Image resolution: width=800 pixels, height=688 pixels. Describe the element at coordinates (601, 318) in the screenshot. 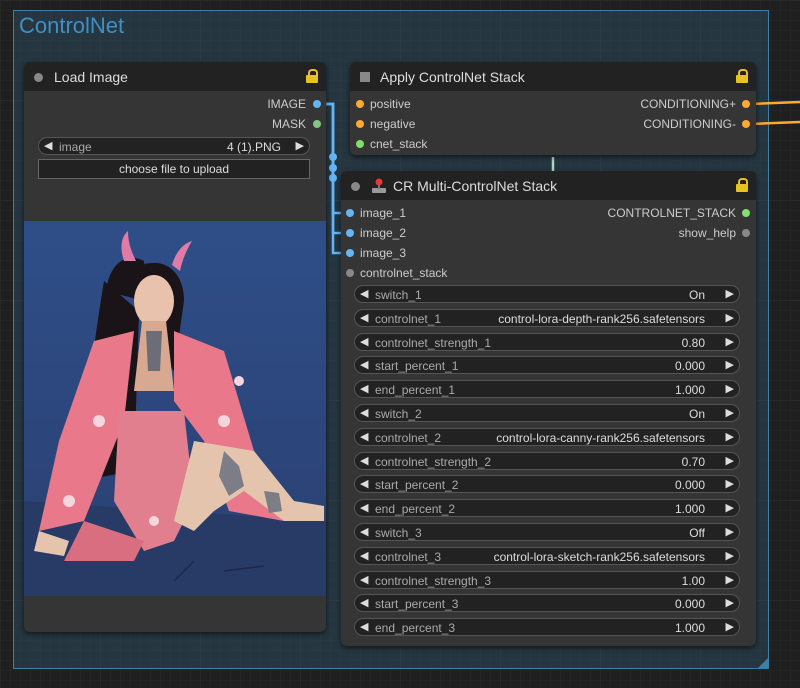

I see `widget-value: control-lora-depth-rank256.safetensors` at that location.